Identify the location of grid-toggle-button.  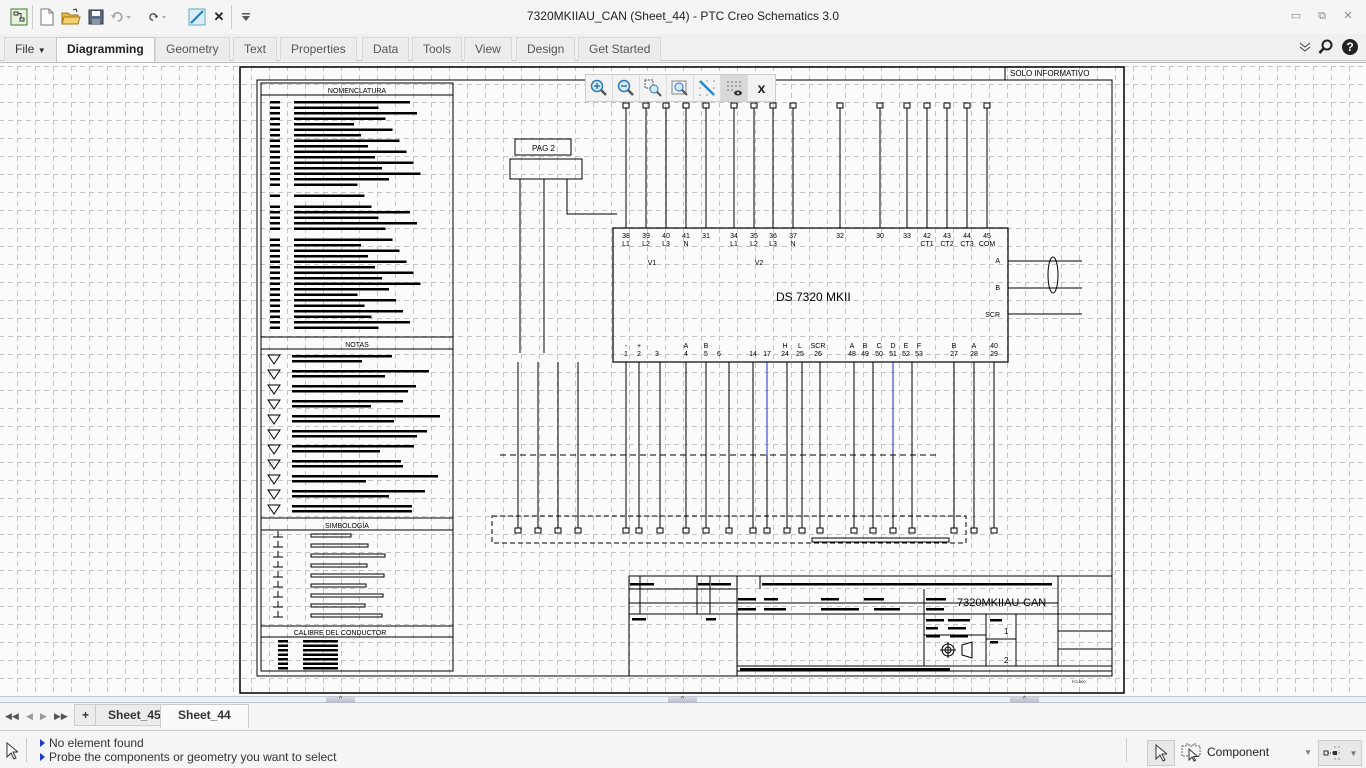
(707, 88).